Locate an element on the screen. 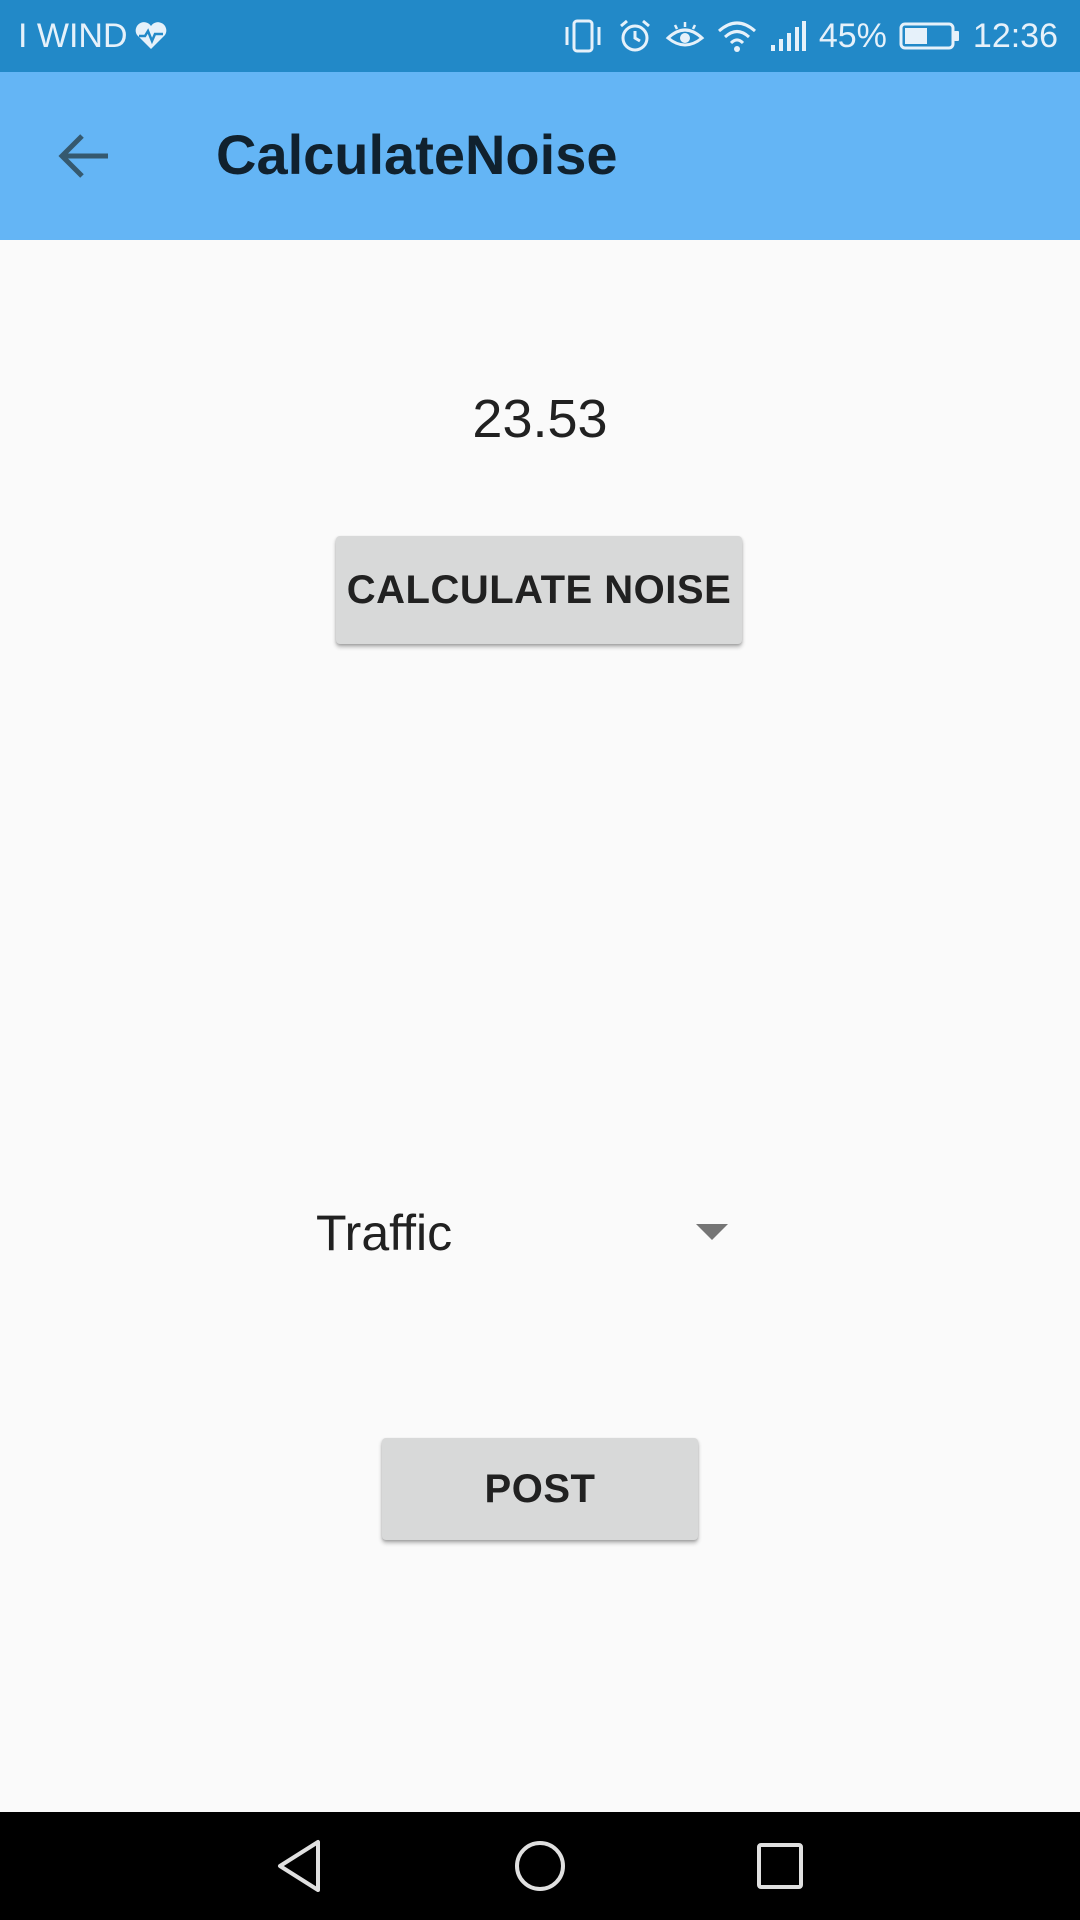 The image size is (1080, 1920). battery-percent: 45% is located at coordinates (852, 35).